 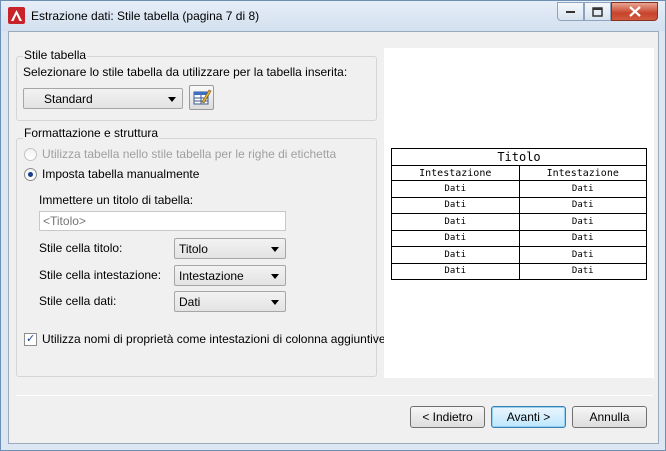 I want to click on table-style-group-label: Stile tabella, so click(x=55, y=55).